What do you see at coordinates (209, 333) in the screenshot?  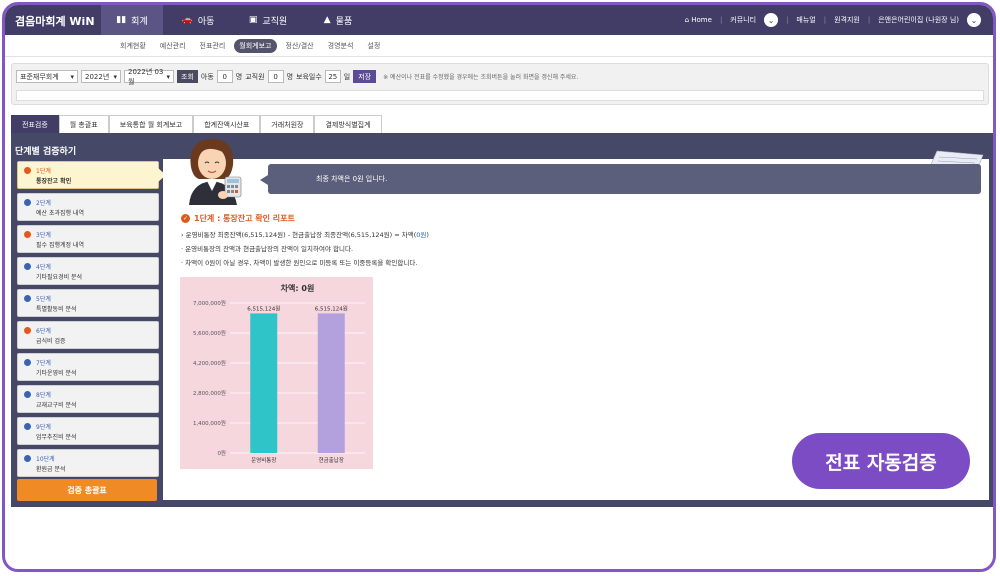 I see `y-tick-label: 5,600,000원` at bounding box center [209, 333].